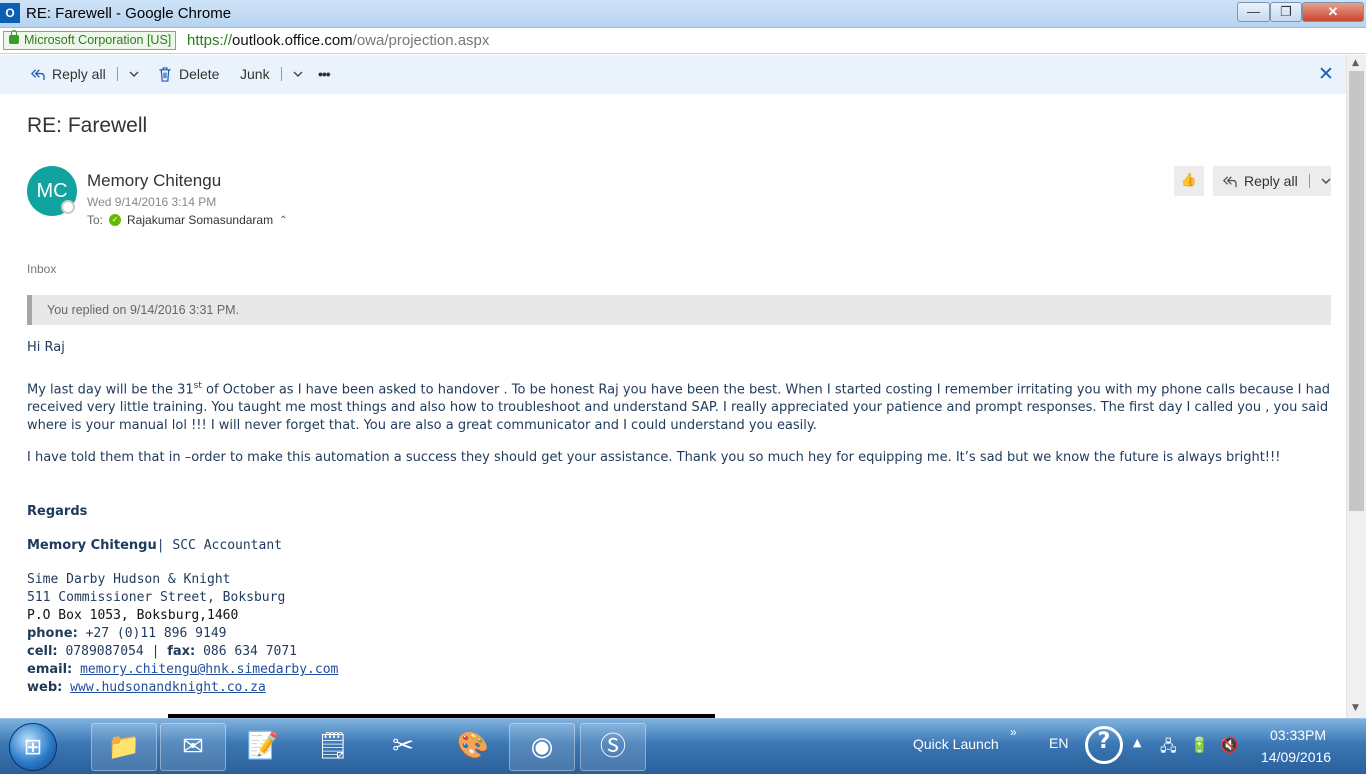 Image resolution: width=1366 pixels, height=774 pixels. Describe the element at coordinates (1333, 12) in the screenshot. I see `close-window-button: ✕` at that location.